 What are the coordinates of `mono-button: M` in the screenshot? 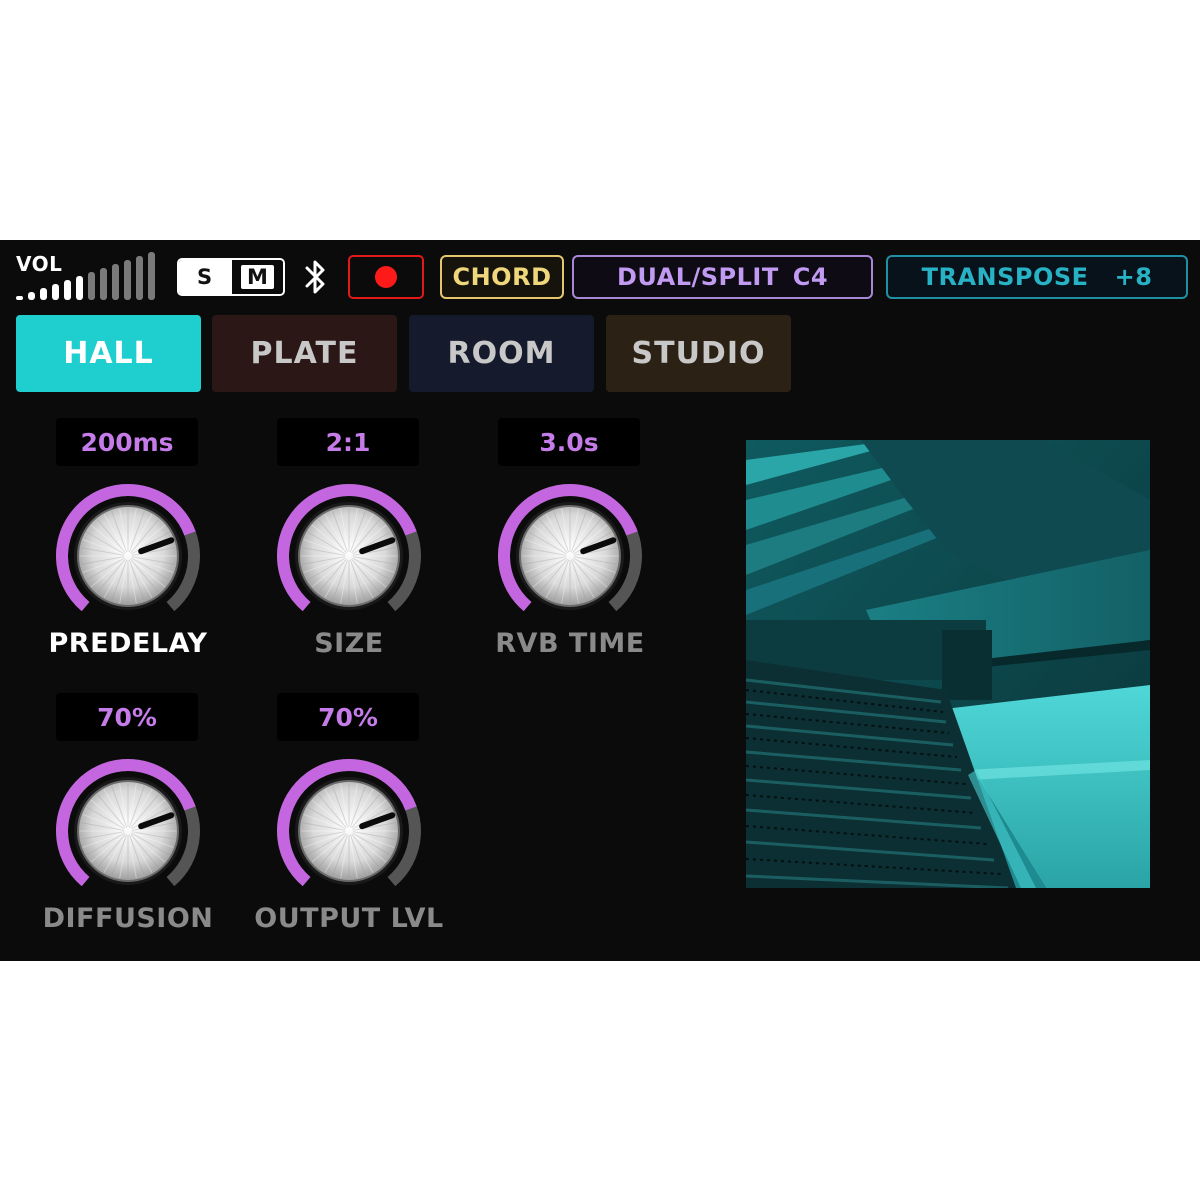 It's located at (256, 277).